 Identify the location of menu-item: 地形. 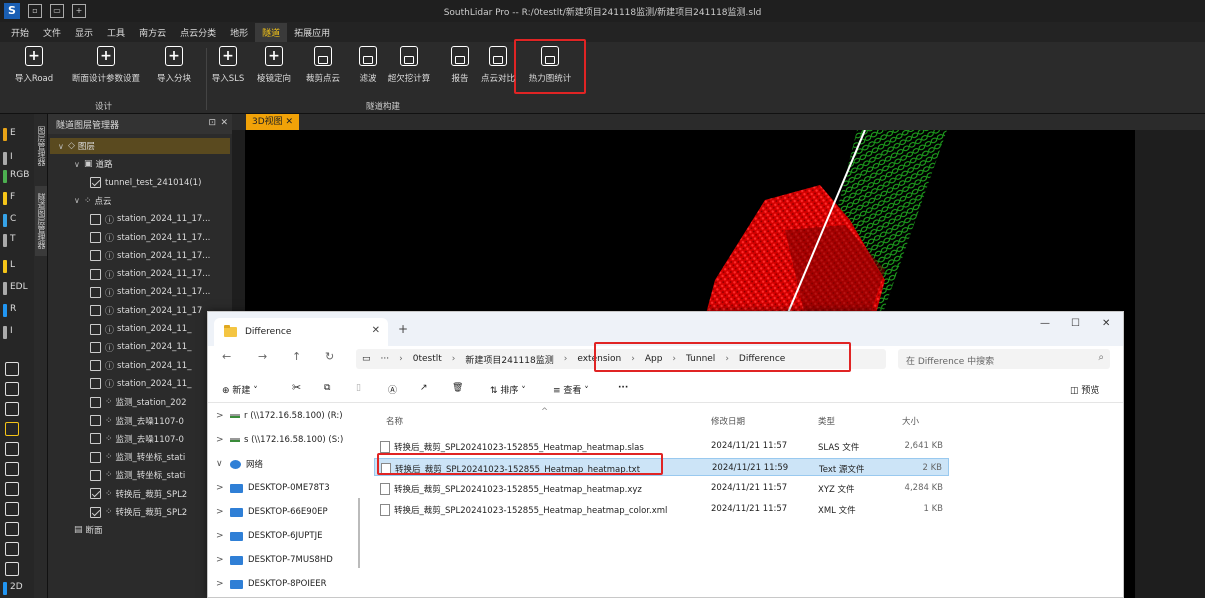
(239, 32).